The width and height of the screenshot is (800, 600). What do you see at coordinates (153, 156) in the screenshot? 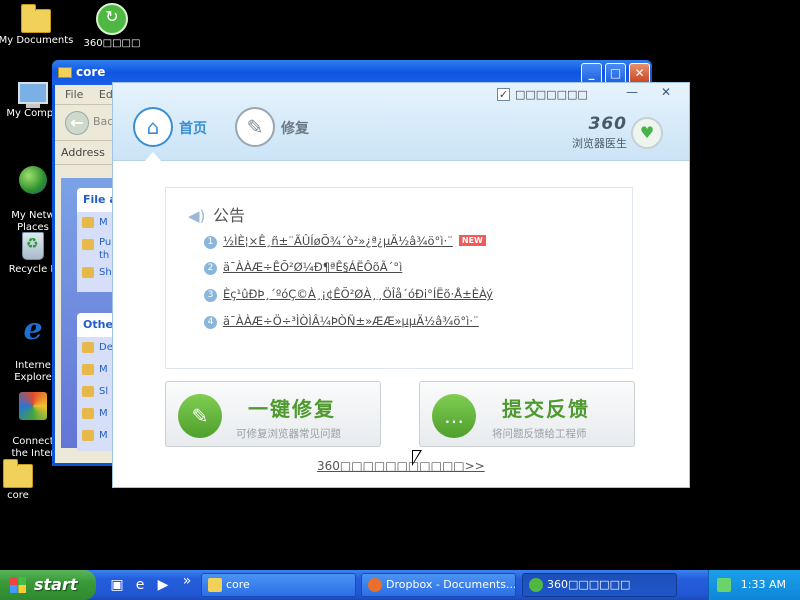
I see `active-tab-indicator` at bounding box center [153, 156].